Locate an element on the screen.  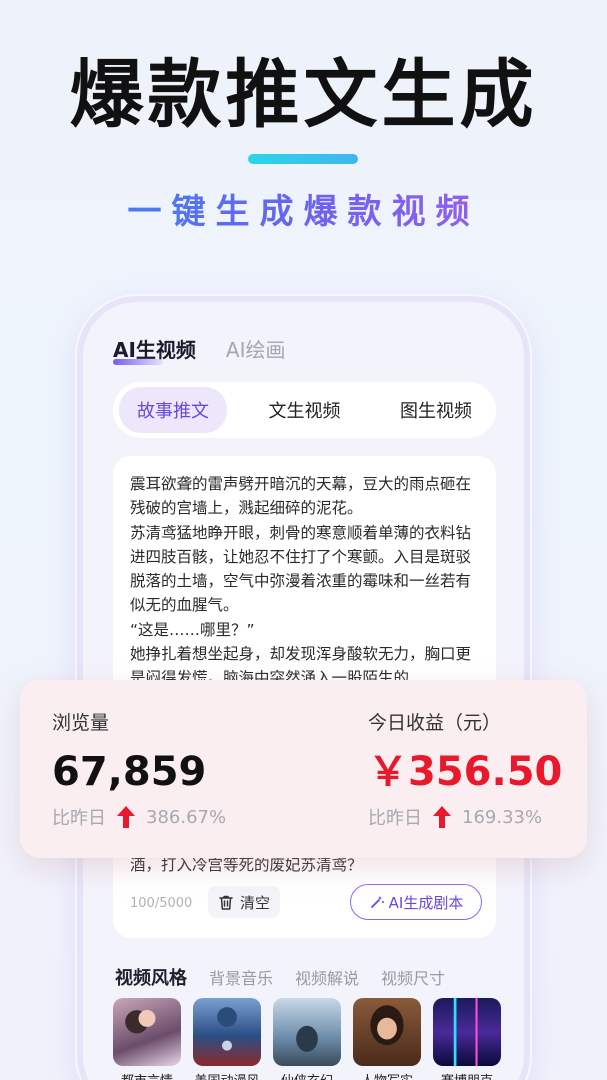
earnings-change: 169.33% is located at coordinates (502, 817).